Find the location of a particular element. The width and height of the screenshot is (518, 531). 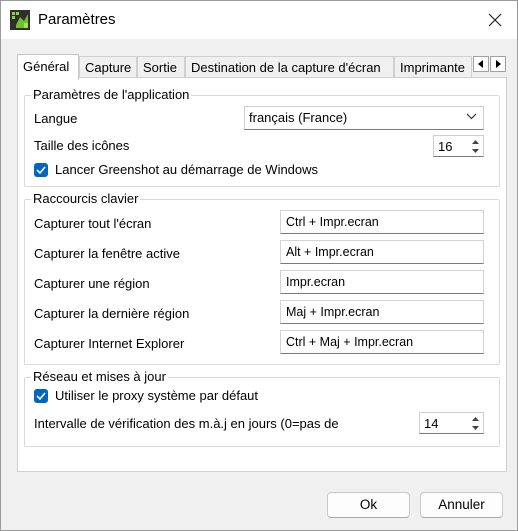

icon-size-decrement is located at coordinates (475, 150).